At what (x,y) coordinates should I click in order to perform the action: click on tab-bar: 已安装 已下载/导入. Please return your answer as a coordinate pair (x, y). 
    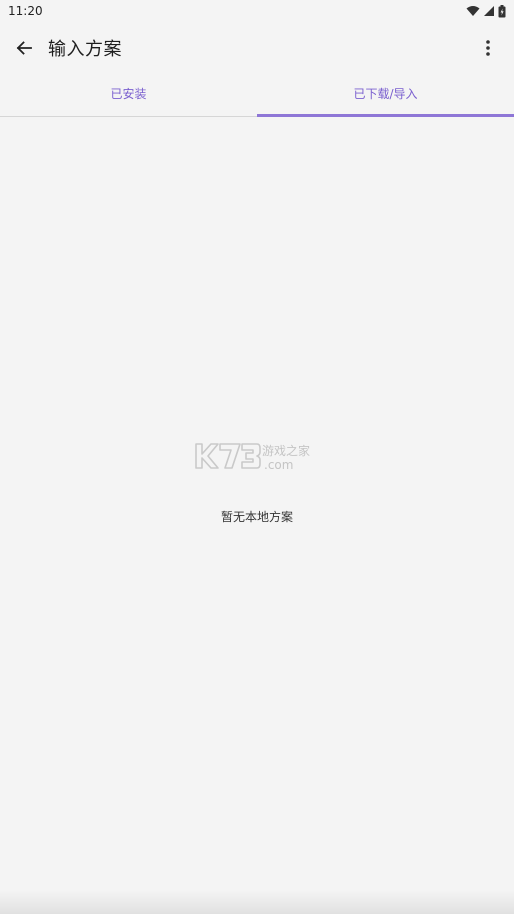
    Looking at the image, I should click on (257, 95).